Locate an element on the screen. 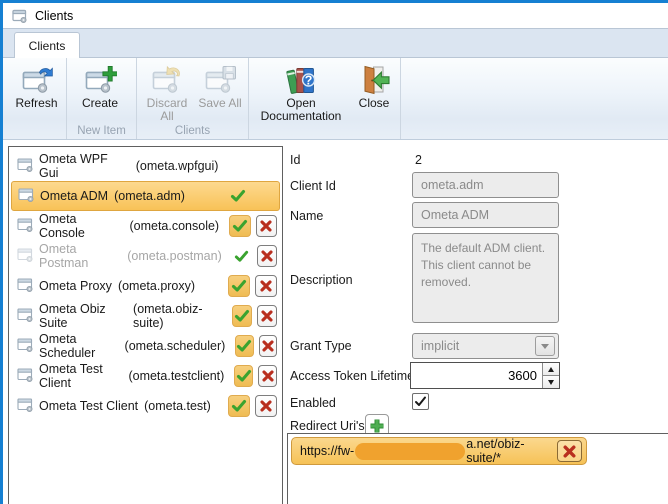 This screenshot has width=668, height=504. client-row-obiz-suite: Ometa Obiz Suite (ometa.obiz-suite) is located at coordinates (145, 316).